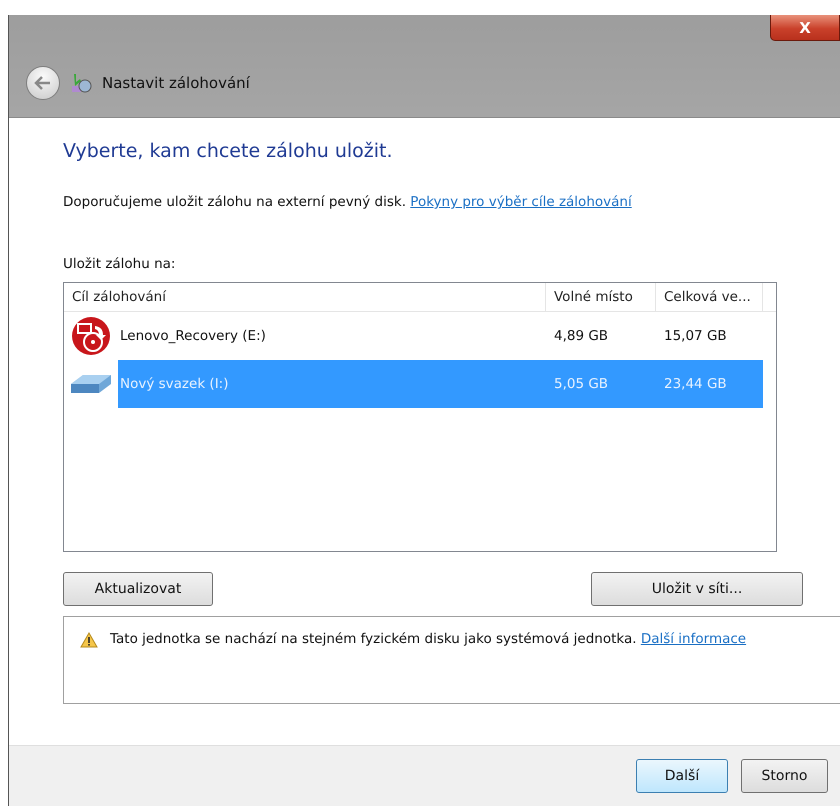  I want to click on window-title: Nastavit zálohování, so click(176, 83).